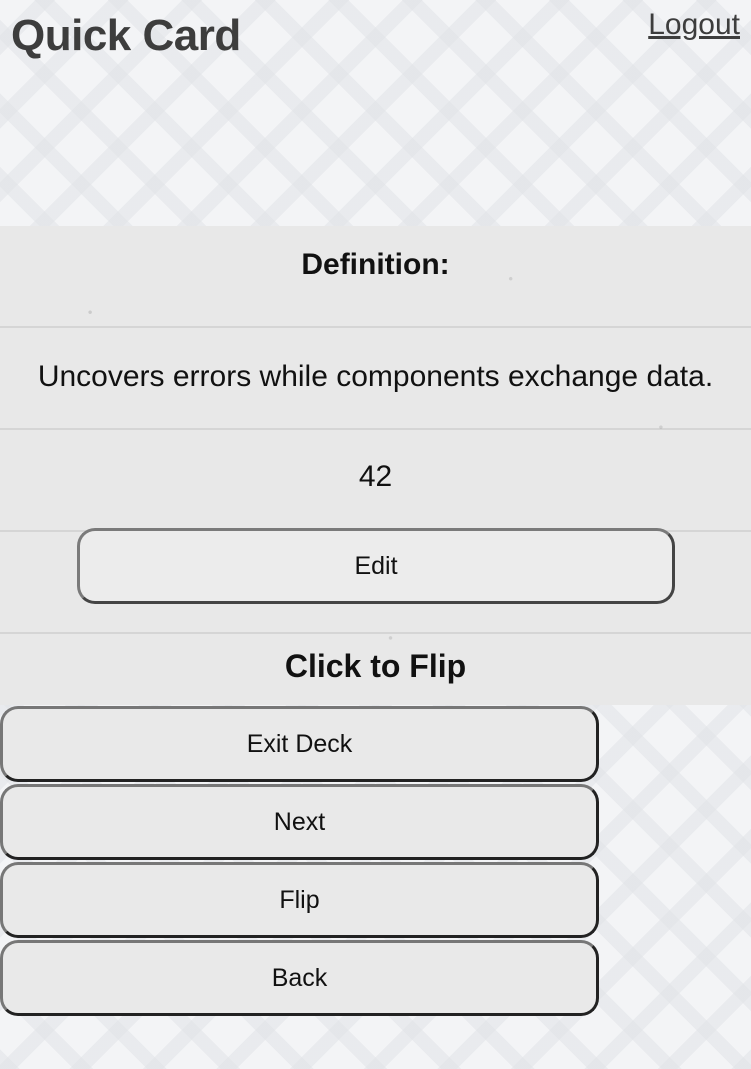  I want to click on card-heading: Definition:, so click(375, 264).